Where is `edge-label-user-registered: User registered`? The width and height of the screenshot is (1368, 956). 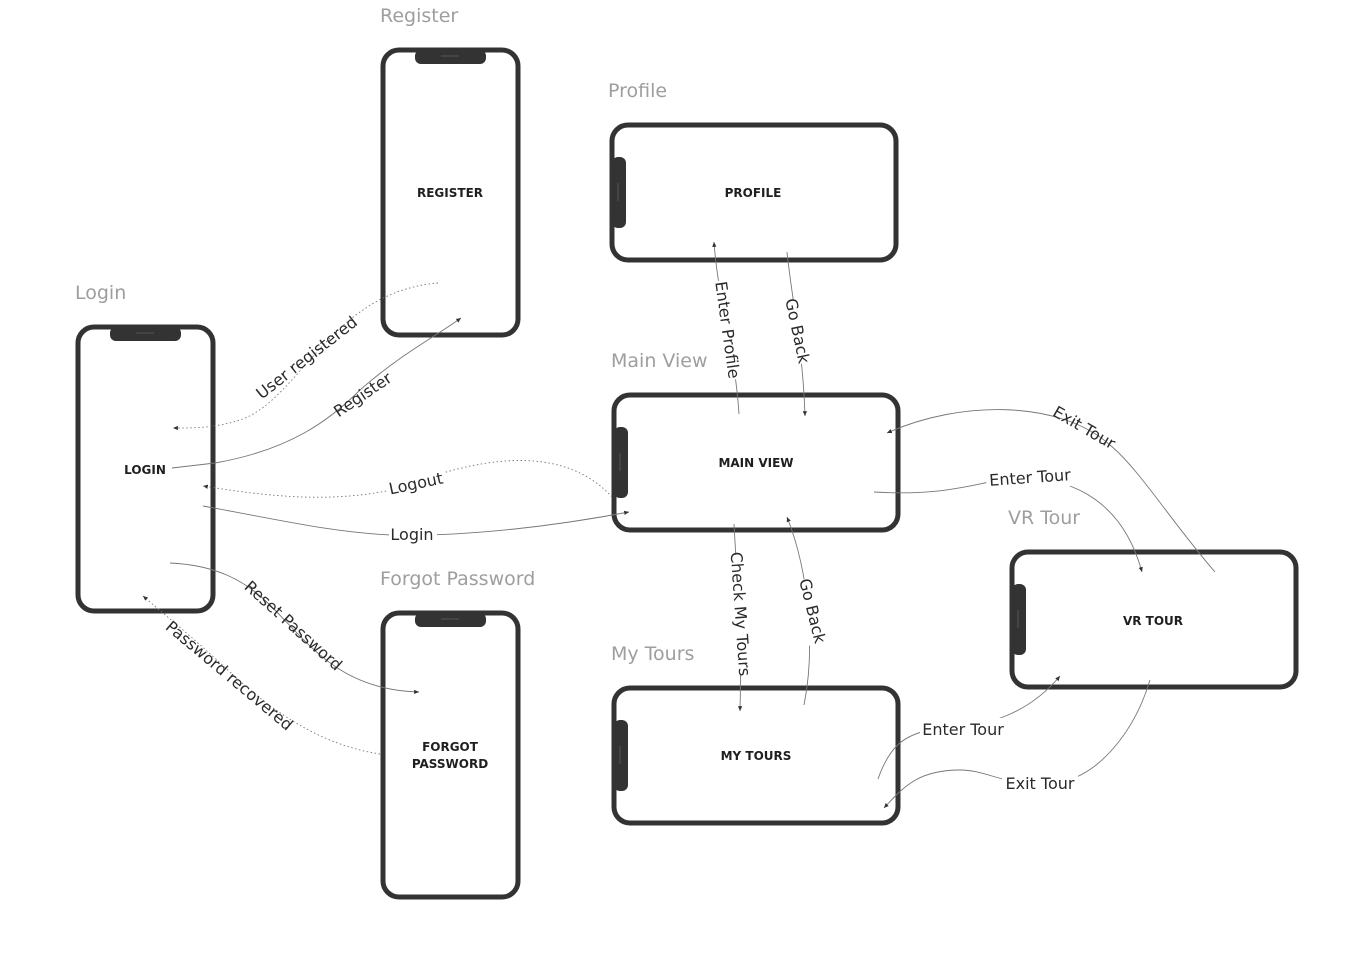 edge-label-user-registered: User registered is located at coordinates (306, 357).